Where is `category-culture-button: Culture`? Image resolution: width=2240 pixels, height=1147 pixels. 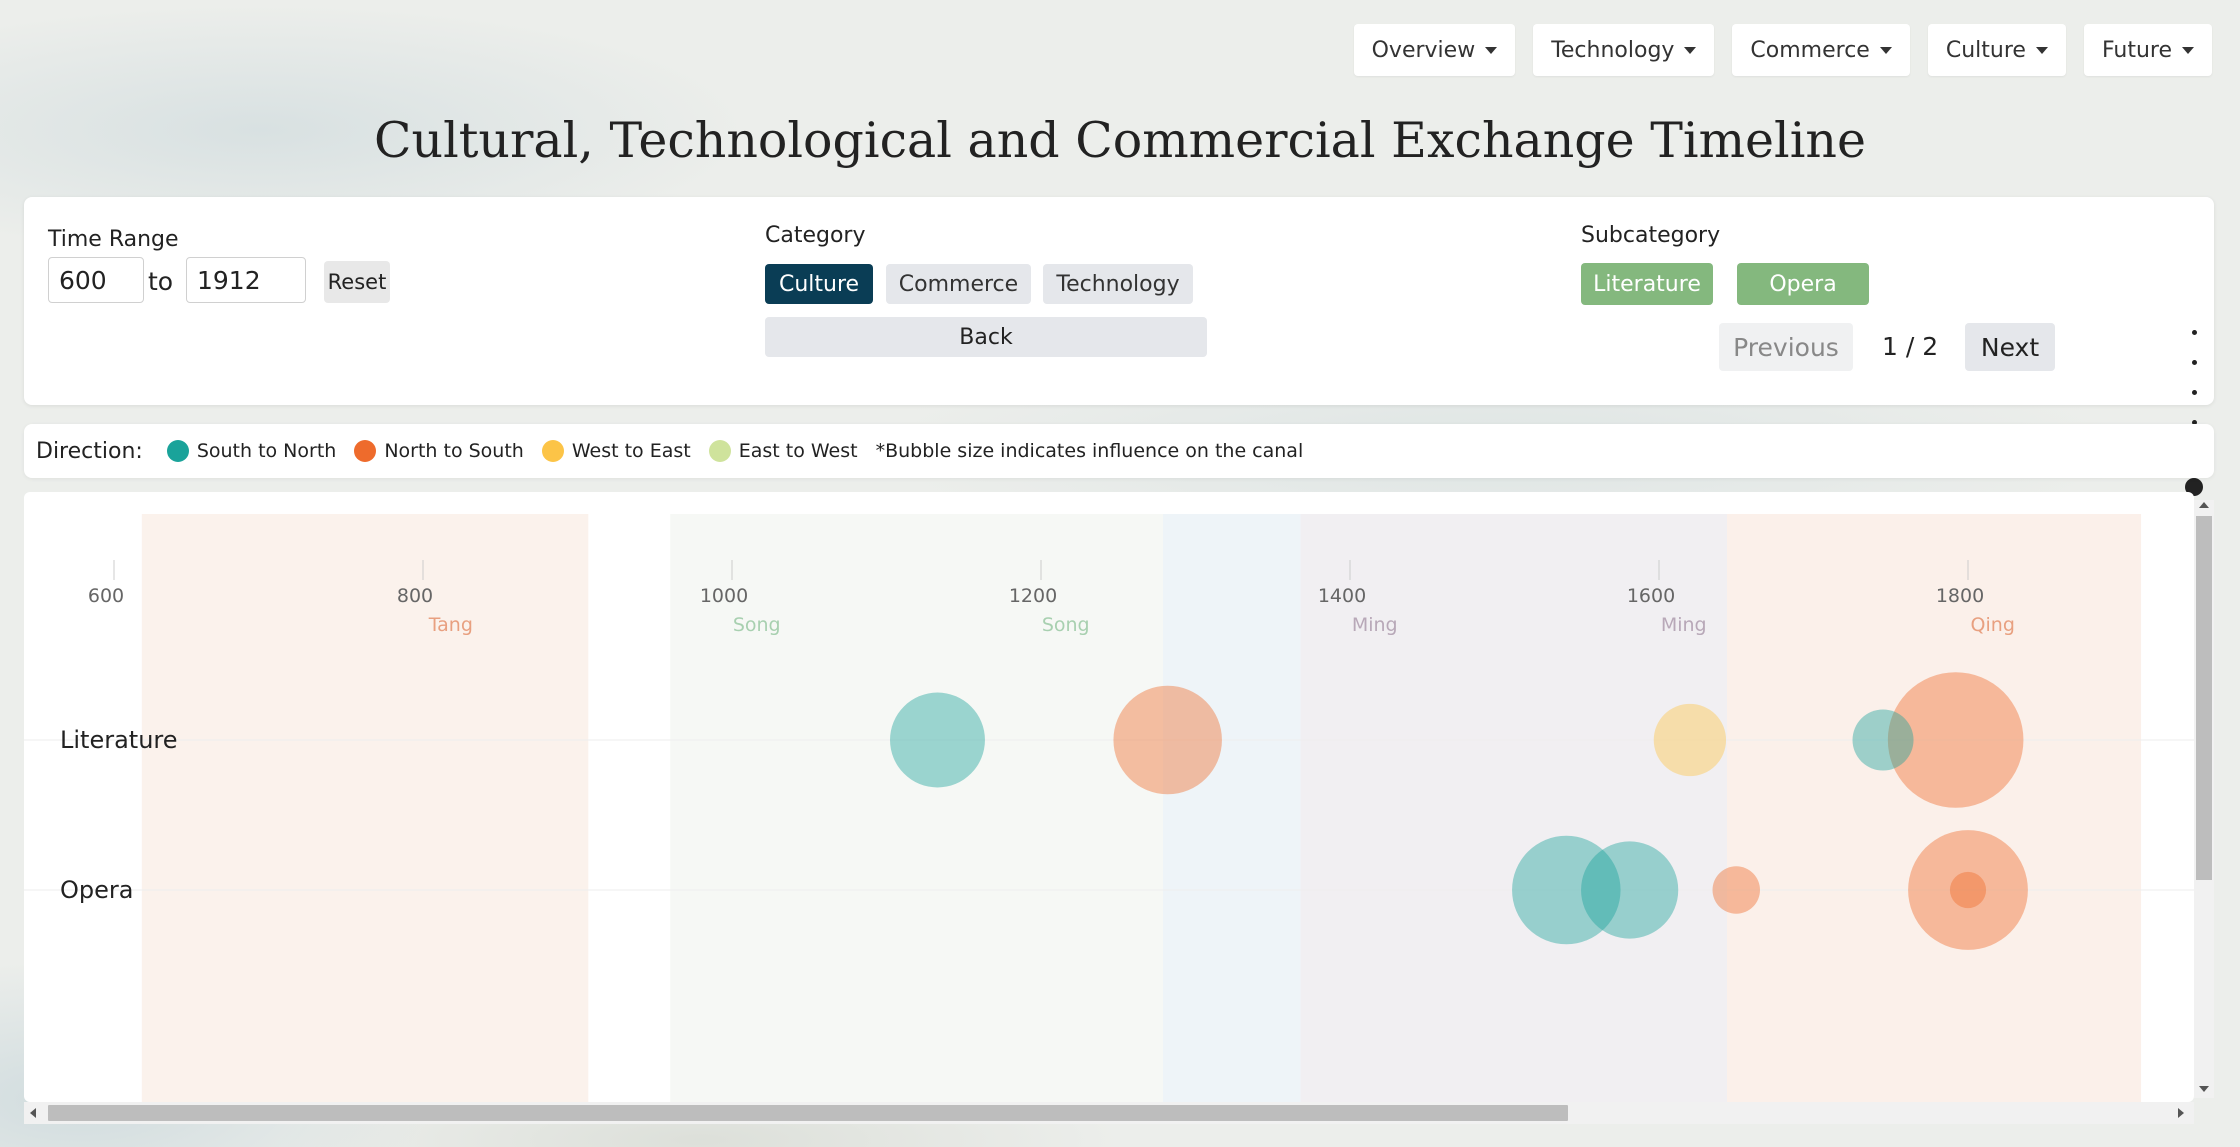
category-culture-button: Culture is located at coordinates (819, 284).